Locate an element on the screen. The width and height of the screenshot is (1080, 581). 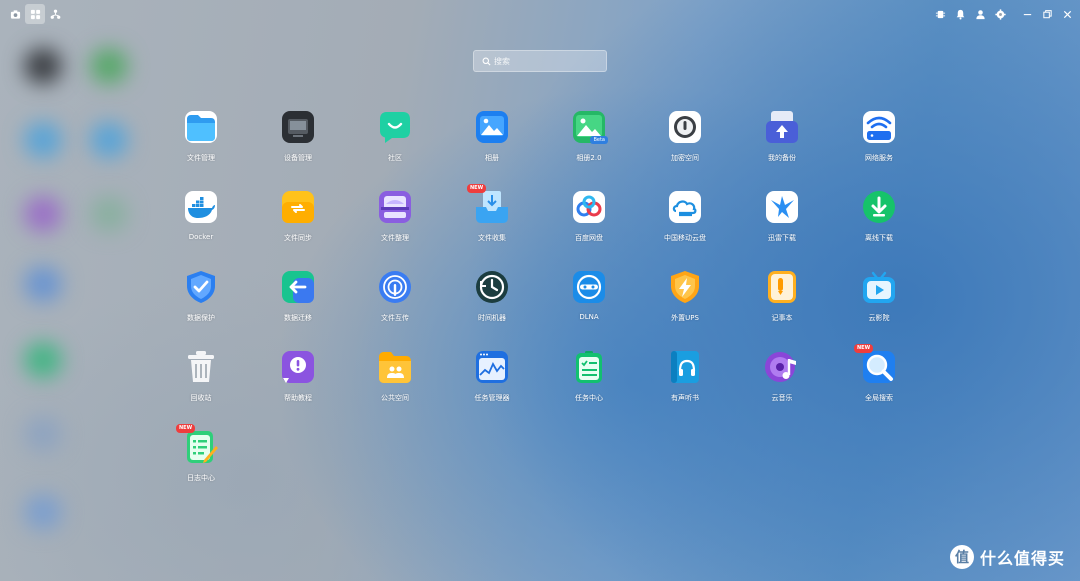
app-file-collect: NEW 文件收集 is located at coordinates (492, 222).